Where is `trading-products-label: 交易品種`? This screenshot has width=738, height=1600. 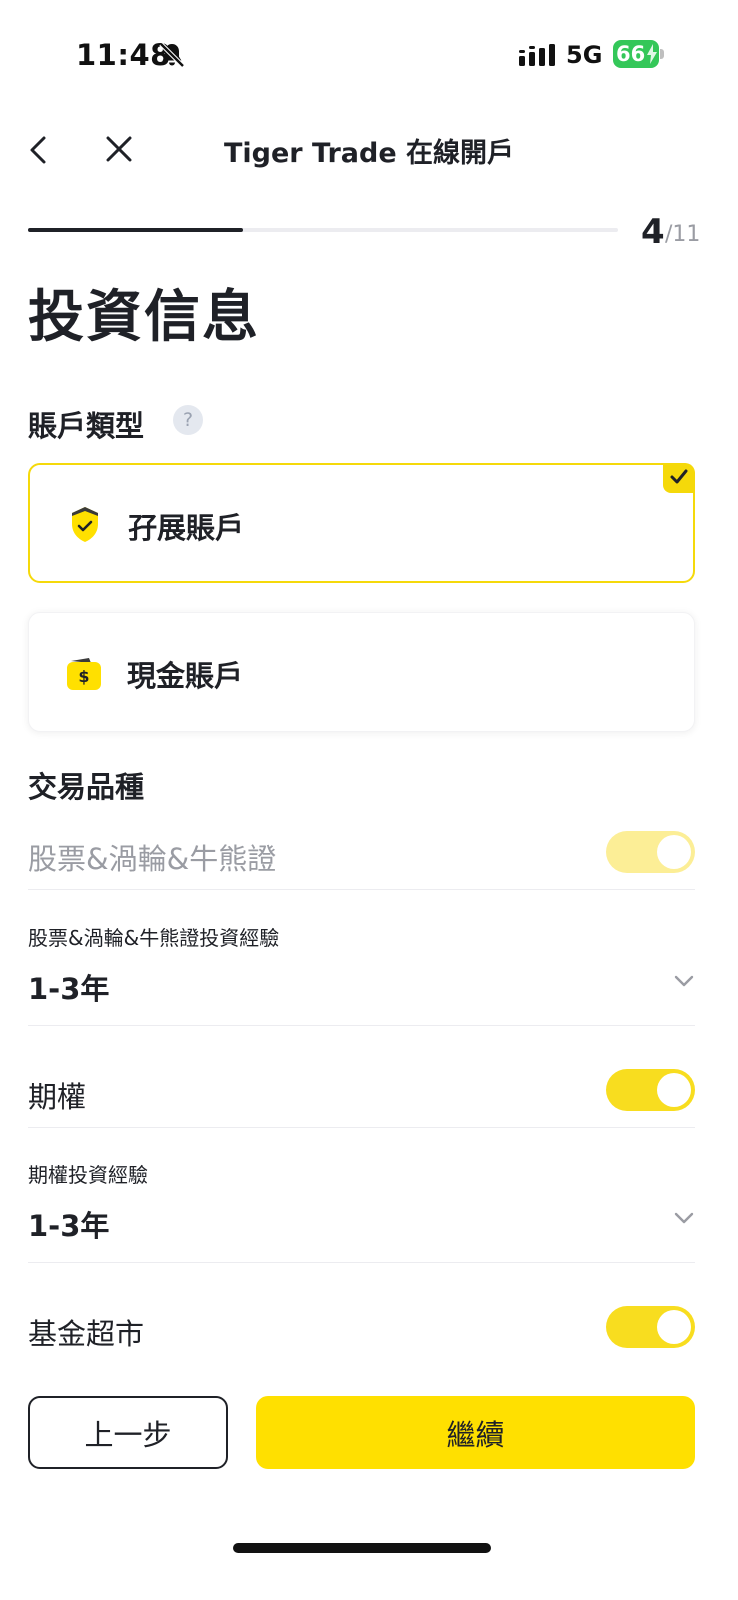
trading-products-label: 交易品種 is located at coordinates (86, 787).